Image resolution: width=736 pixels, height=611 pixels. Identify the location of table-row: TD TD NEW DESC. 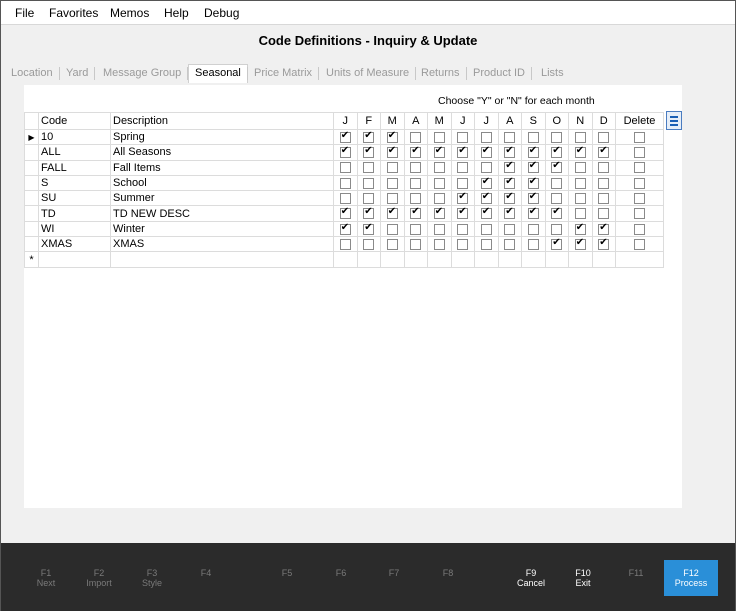
(344, 213).